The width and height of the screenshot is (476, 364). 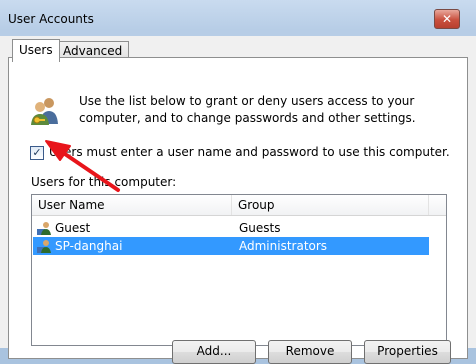 I want to click on column-user-name-label: User Name, so click(x=71, y=205).